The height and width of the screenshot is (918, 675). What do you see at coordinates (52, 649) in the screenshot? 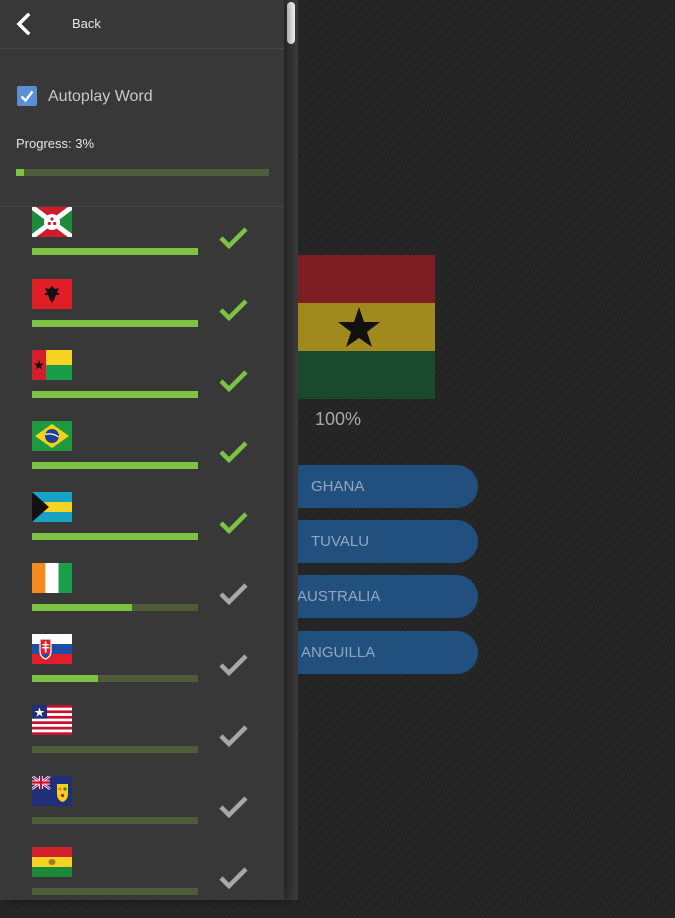
I see `slovakia-flag` at bounding box center [52, 649].